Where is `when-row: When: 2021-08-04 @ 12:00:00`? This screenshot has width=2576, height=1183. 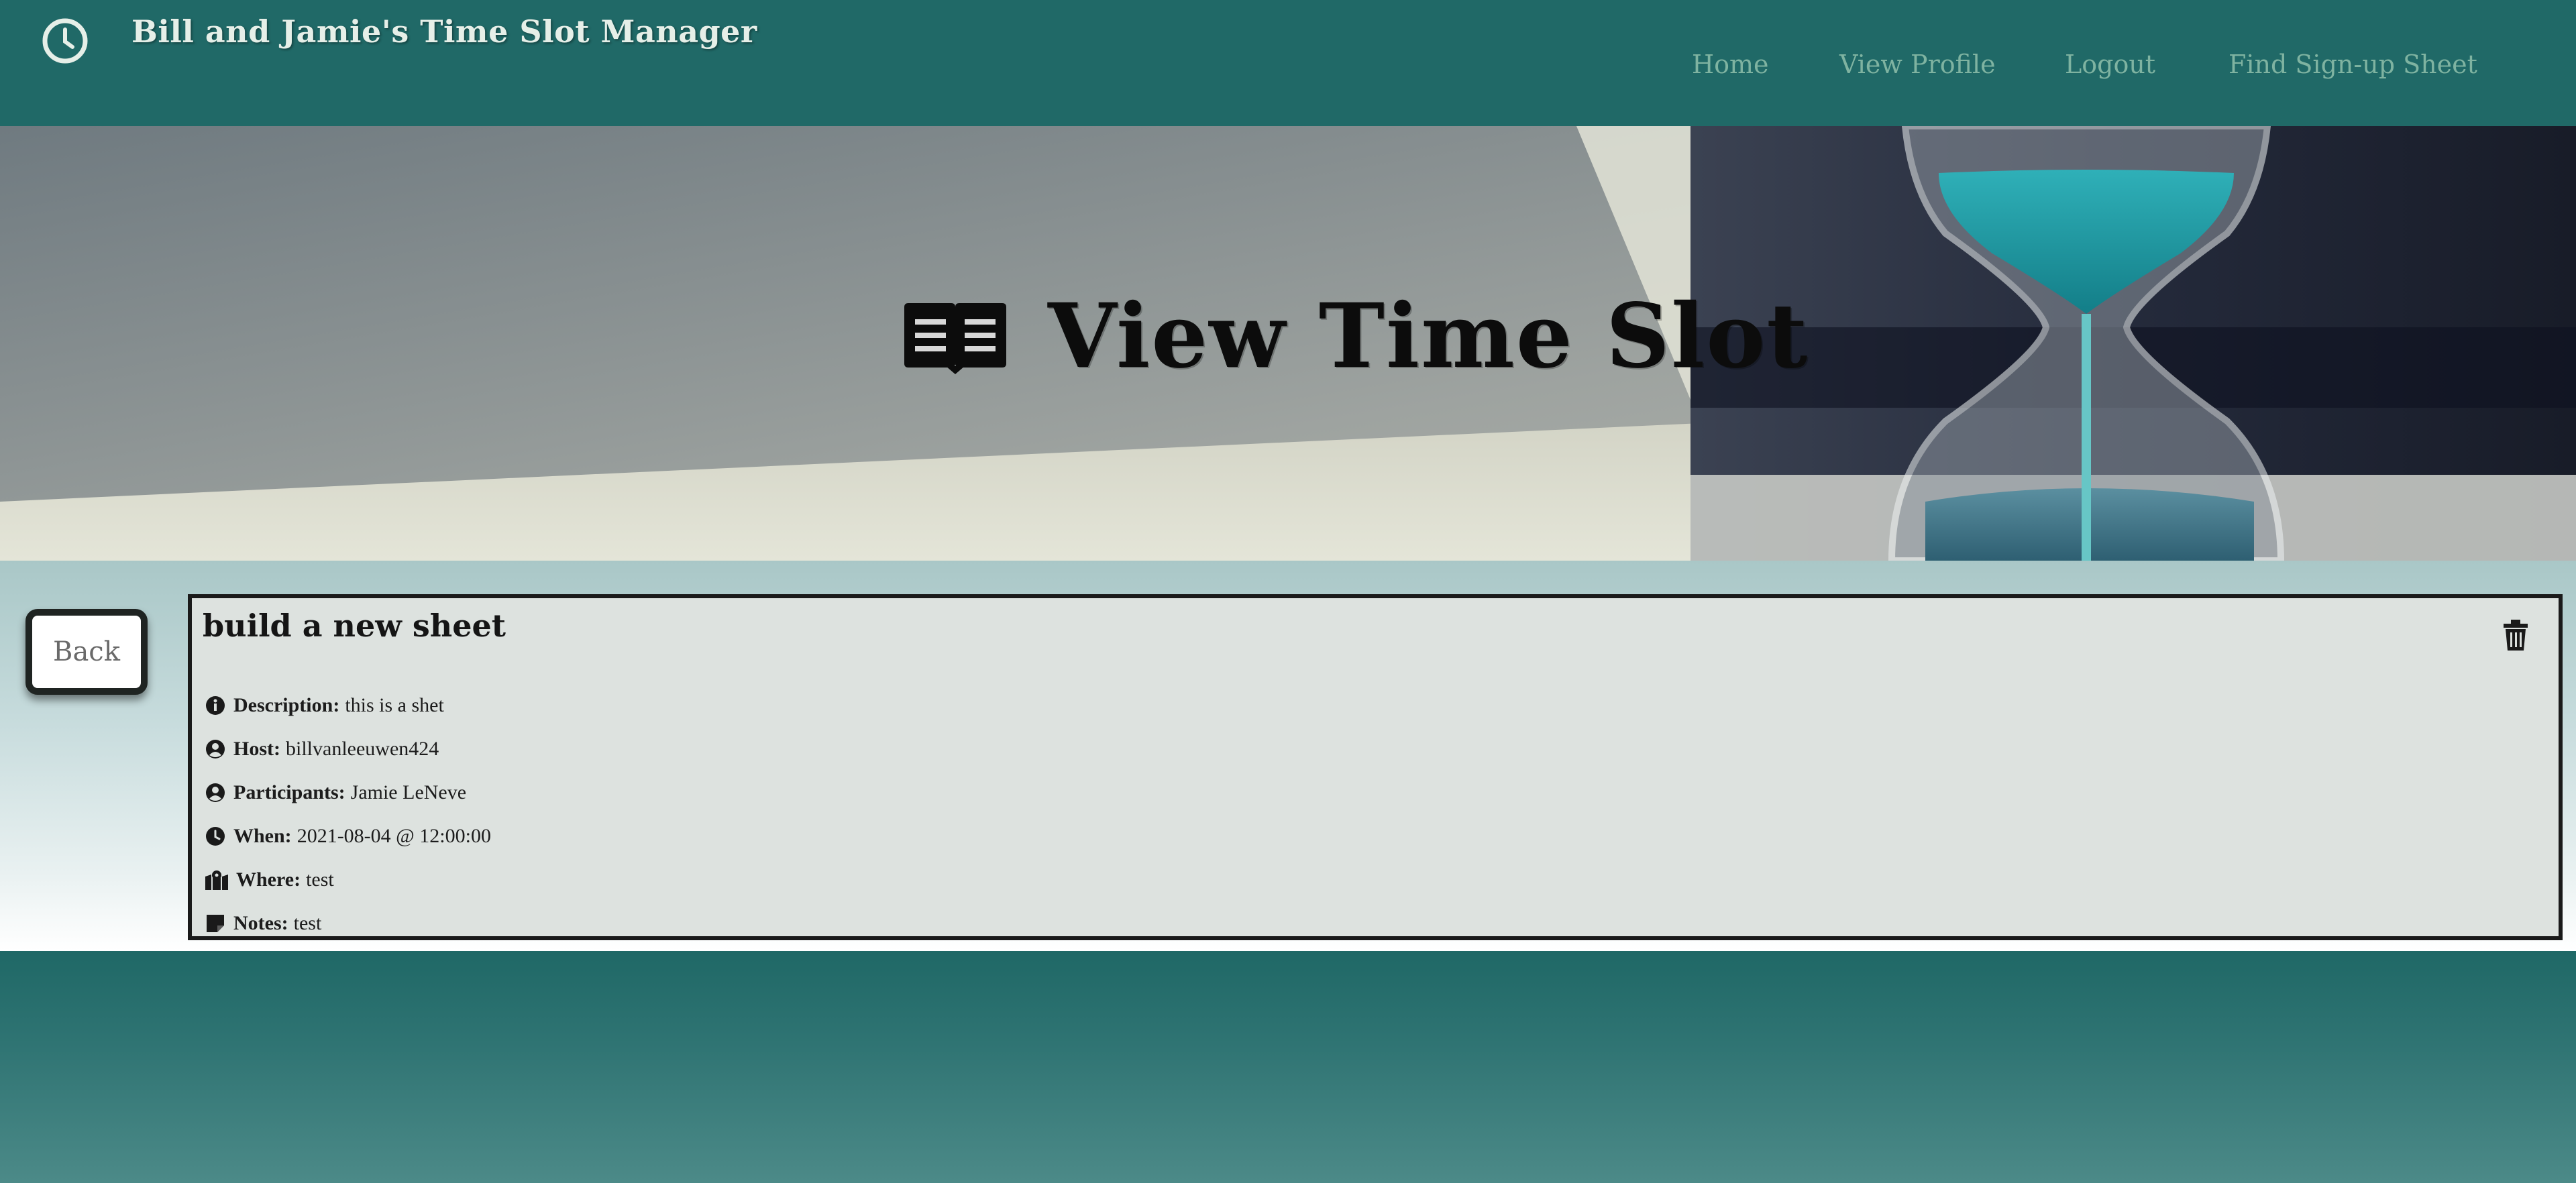 when-row: When: 2021-08-04 @ 12:00:00 is located at coordinates (348, 836).